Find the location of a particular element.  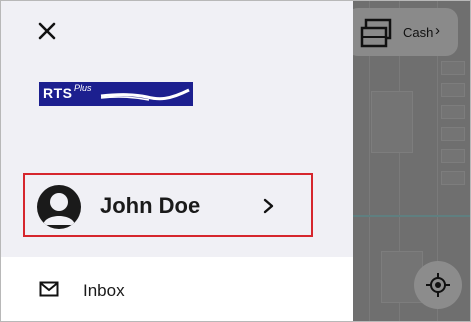

app-logo: RTS Plus is located at coordinates (116, 94).